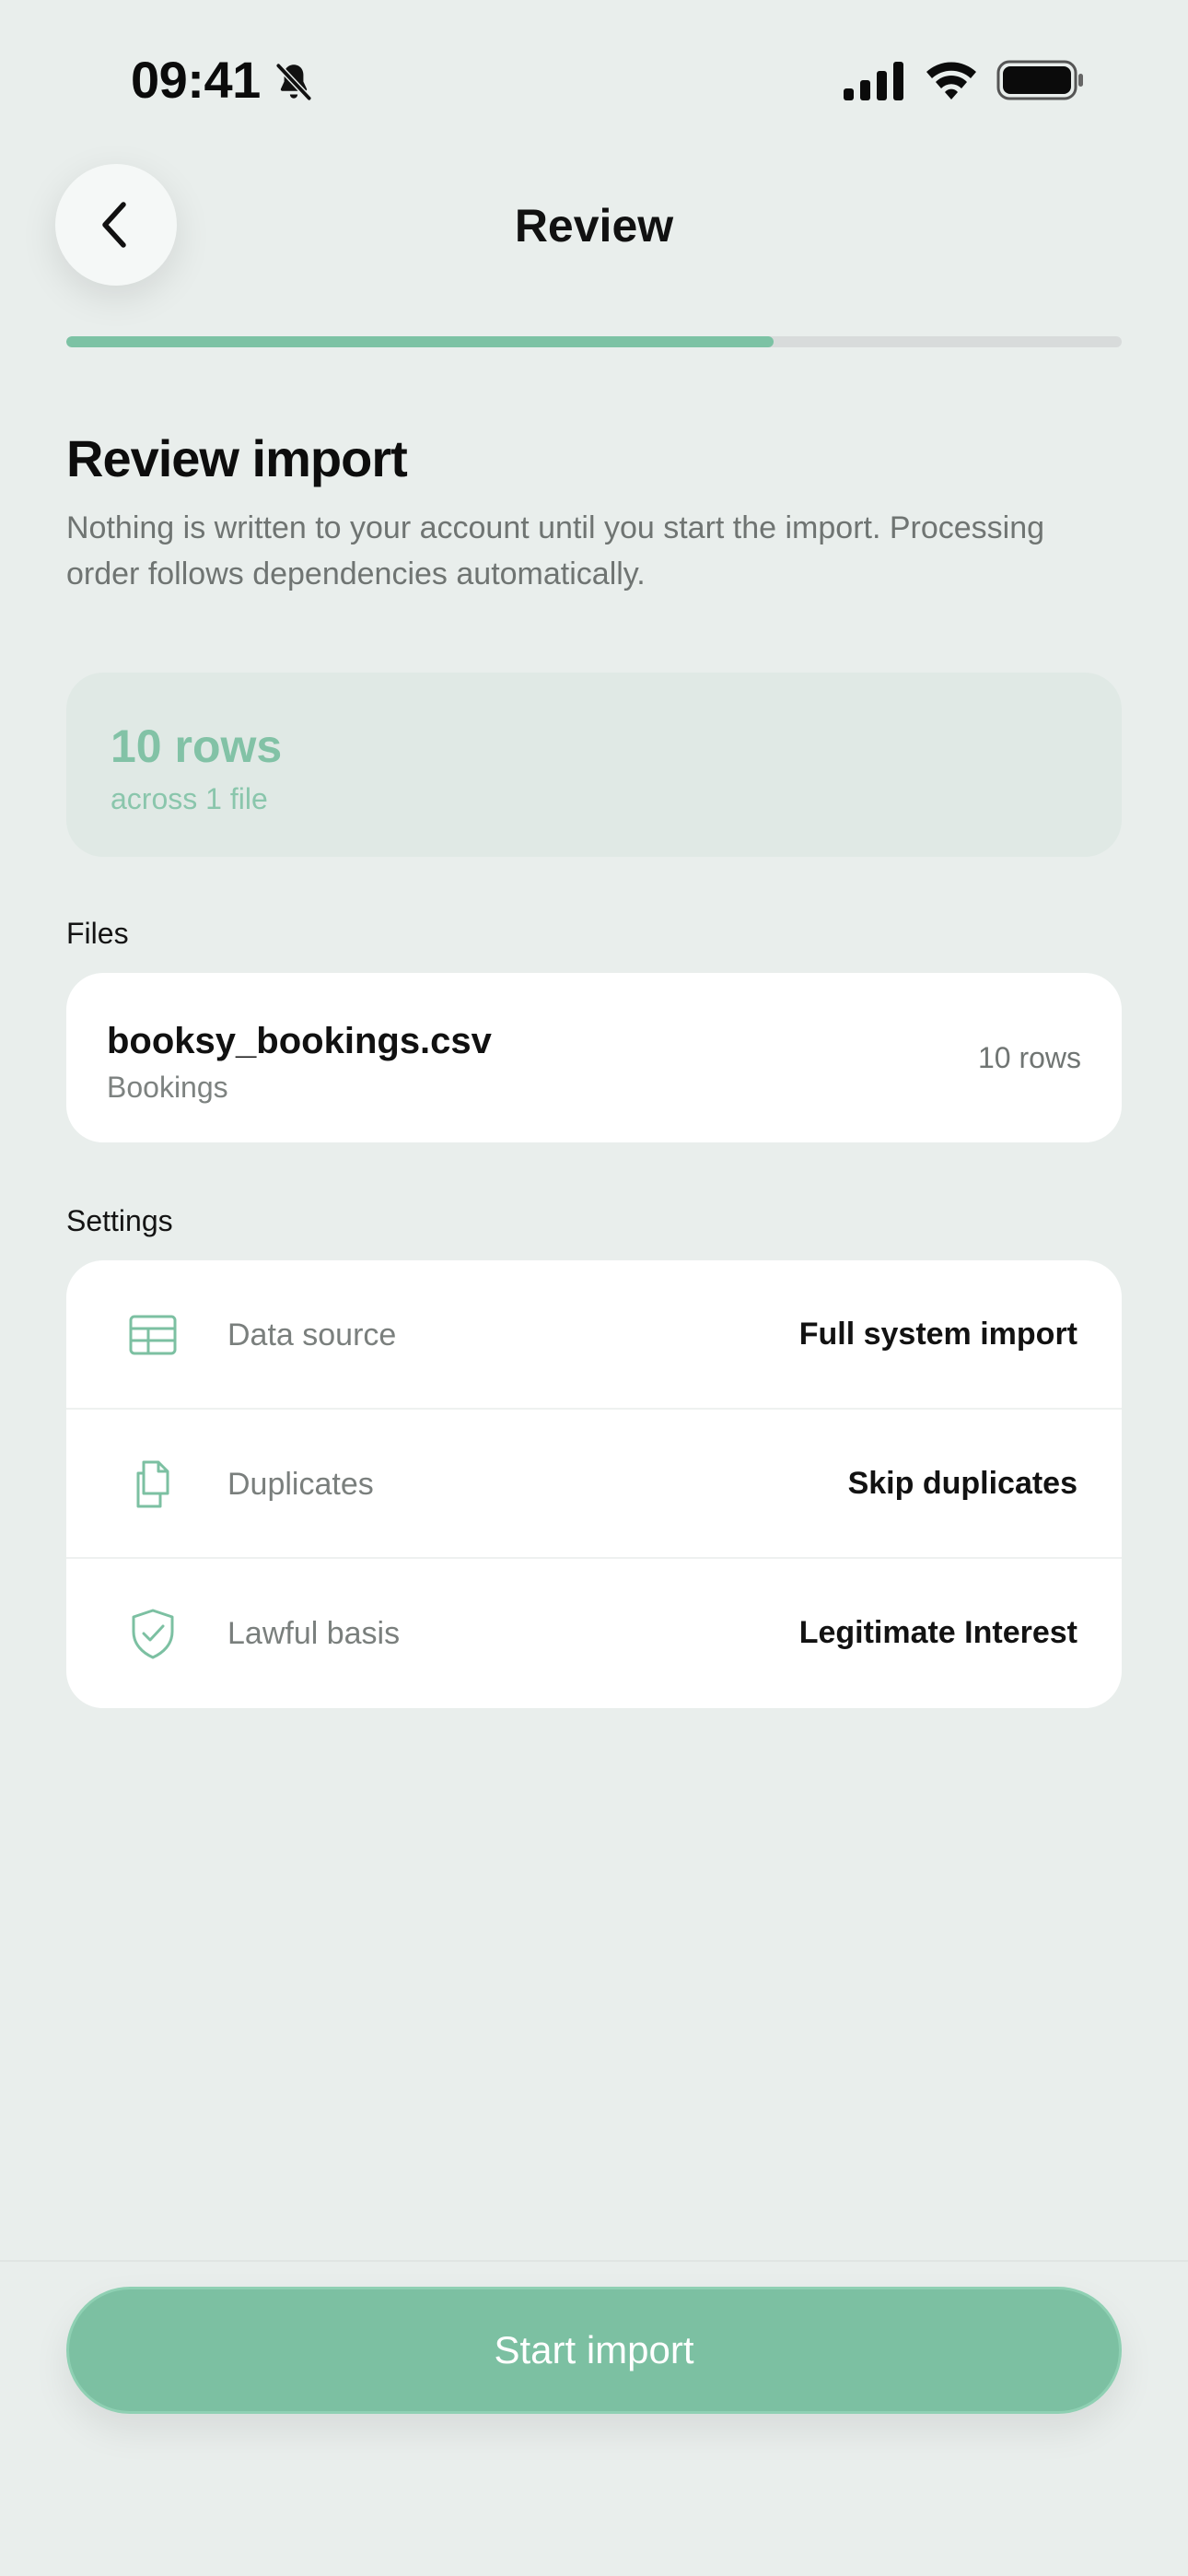 This screenshot has width=1188, height=2576. I want to click on settings-section-label: Settings, so click(119, 1220).